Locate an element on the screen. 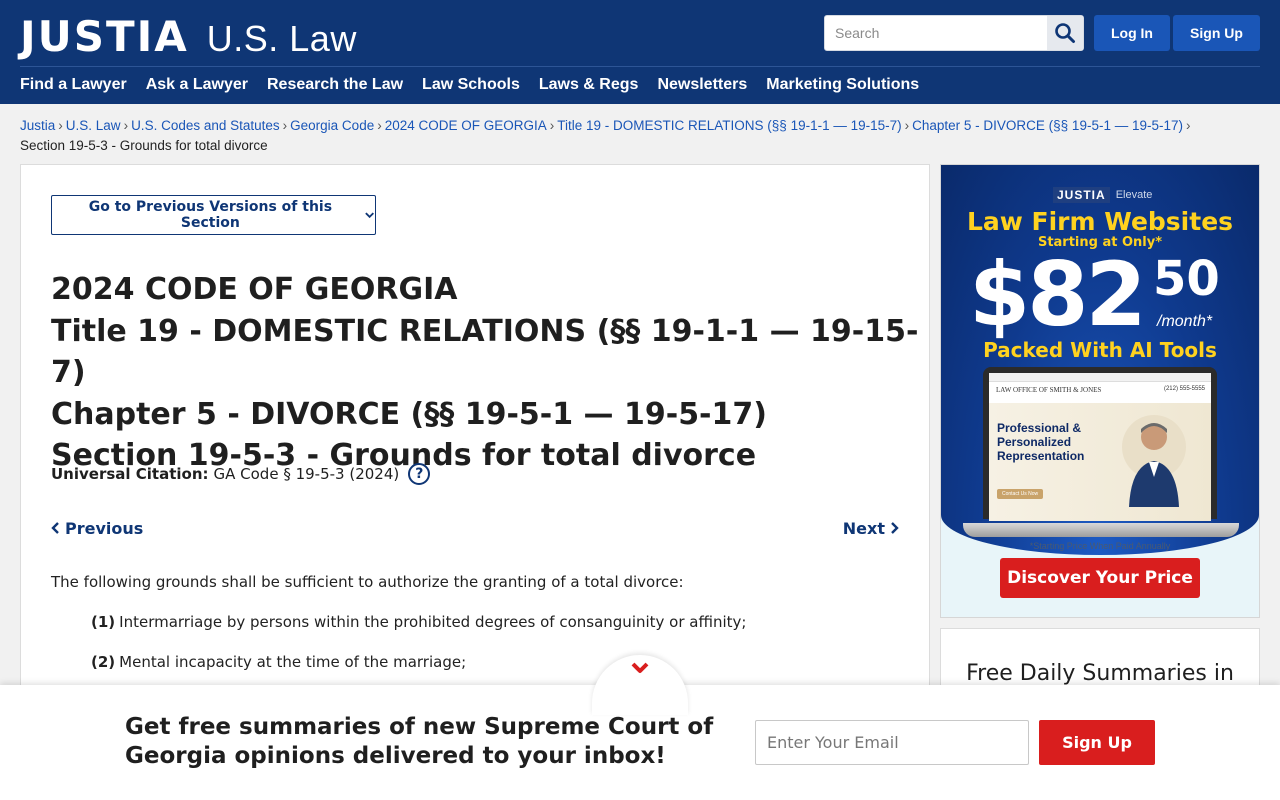  title-code: 2024 CODE OF GEORGIA is located at coordinates (254, 289).